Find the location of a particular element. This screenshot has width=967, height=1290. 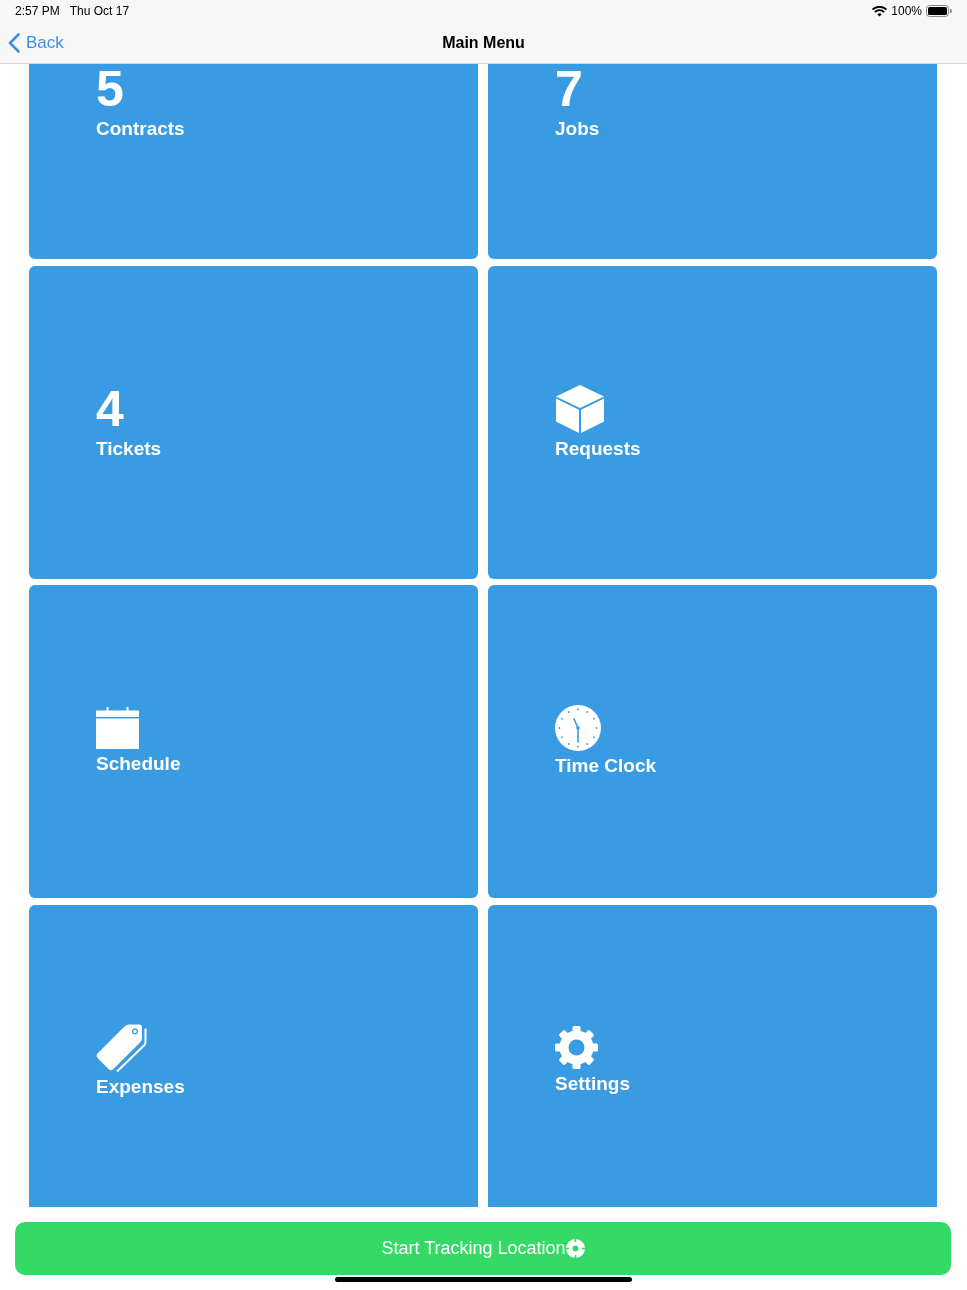

calendar-icon is located at coordinates (117, 728).